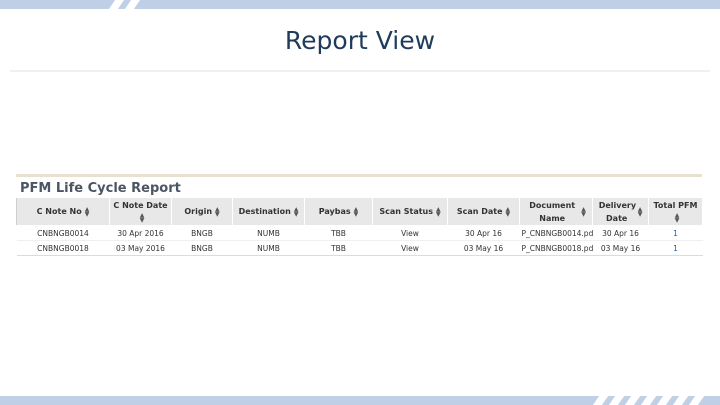  I want to click on column-header-label: Delivery Date, so click(617, 211).